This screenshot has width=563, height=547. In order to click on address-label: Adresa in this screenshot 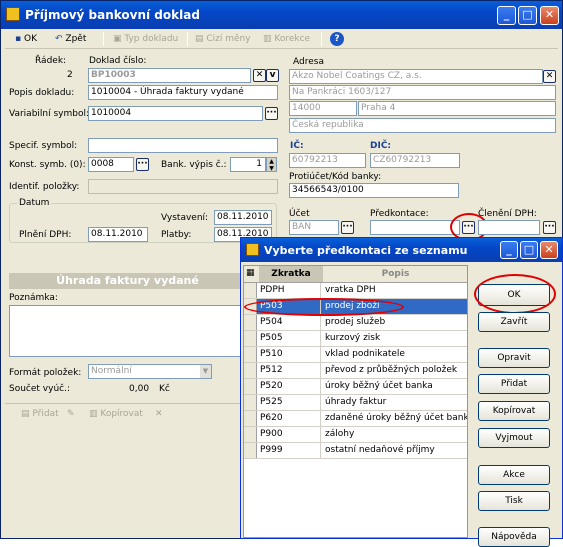, I will do `click(308, 62)`.